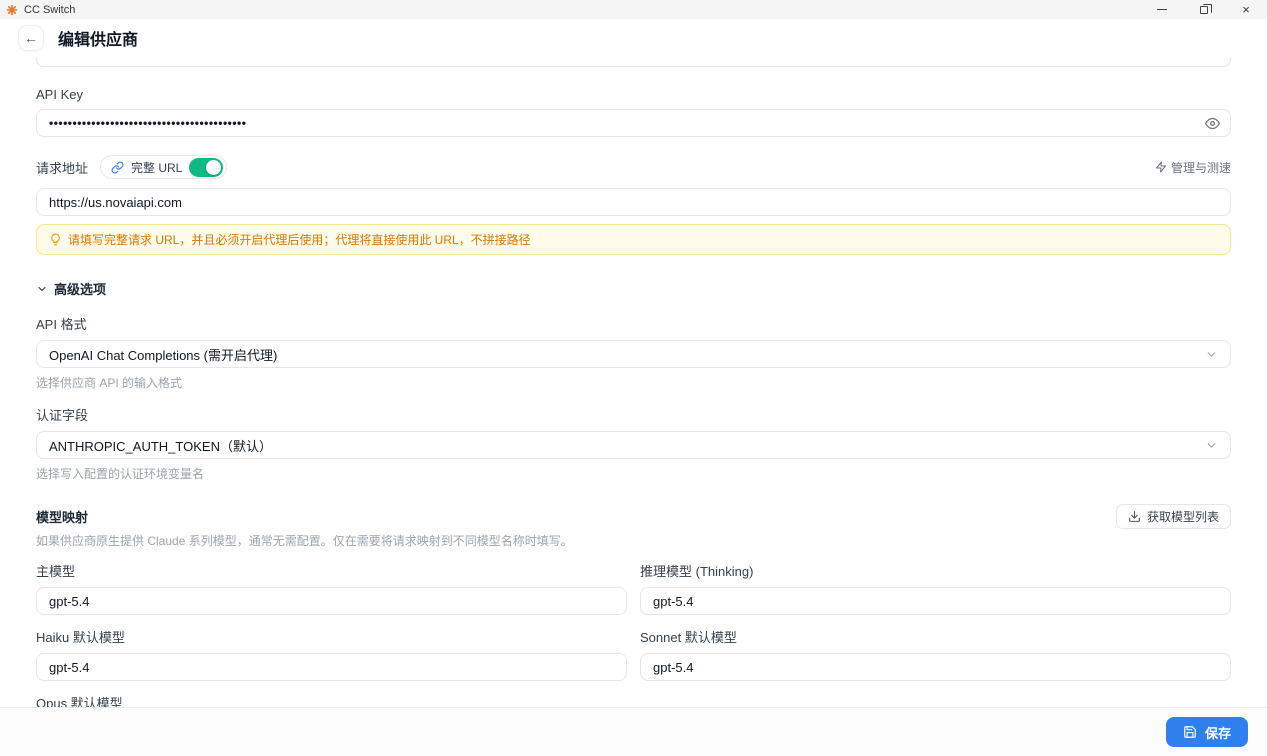  Describe the element at coordinates (62, 517) in the screenshot. I see `model-mapping-title: 模型映射` at that location.